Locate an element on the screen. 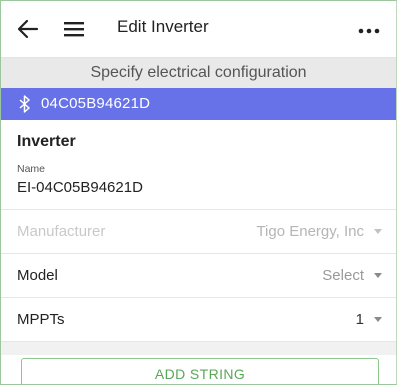 This screenshot has height=385, width=397. name-field-label: Name is located at coordinates (31, 169).